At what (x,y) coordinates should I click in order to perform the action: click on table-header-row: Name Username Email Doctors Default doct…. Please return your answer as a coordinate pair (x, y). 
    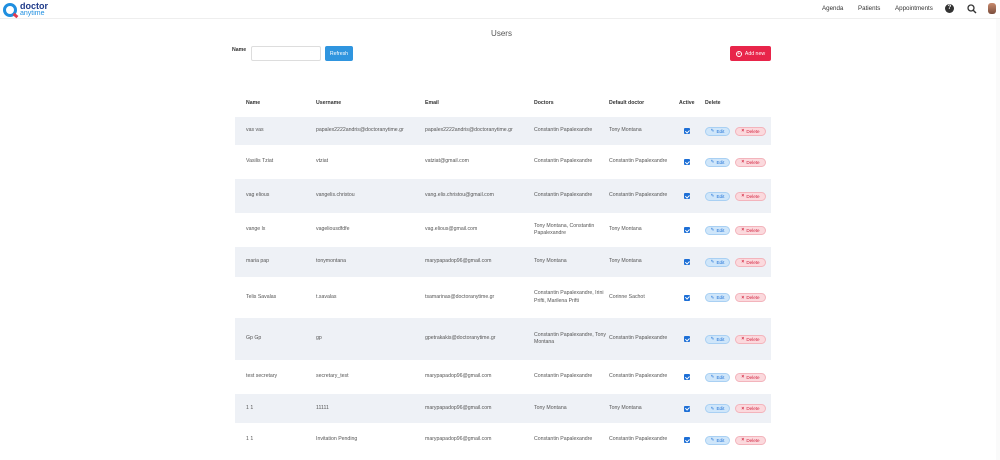
    Looking at the image, I should click on (503, 104).